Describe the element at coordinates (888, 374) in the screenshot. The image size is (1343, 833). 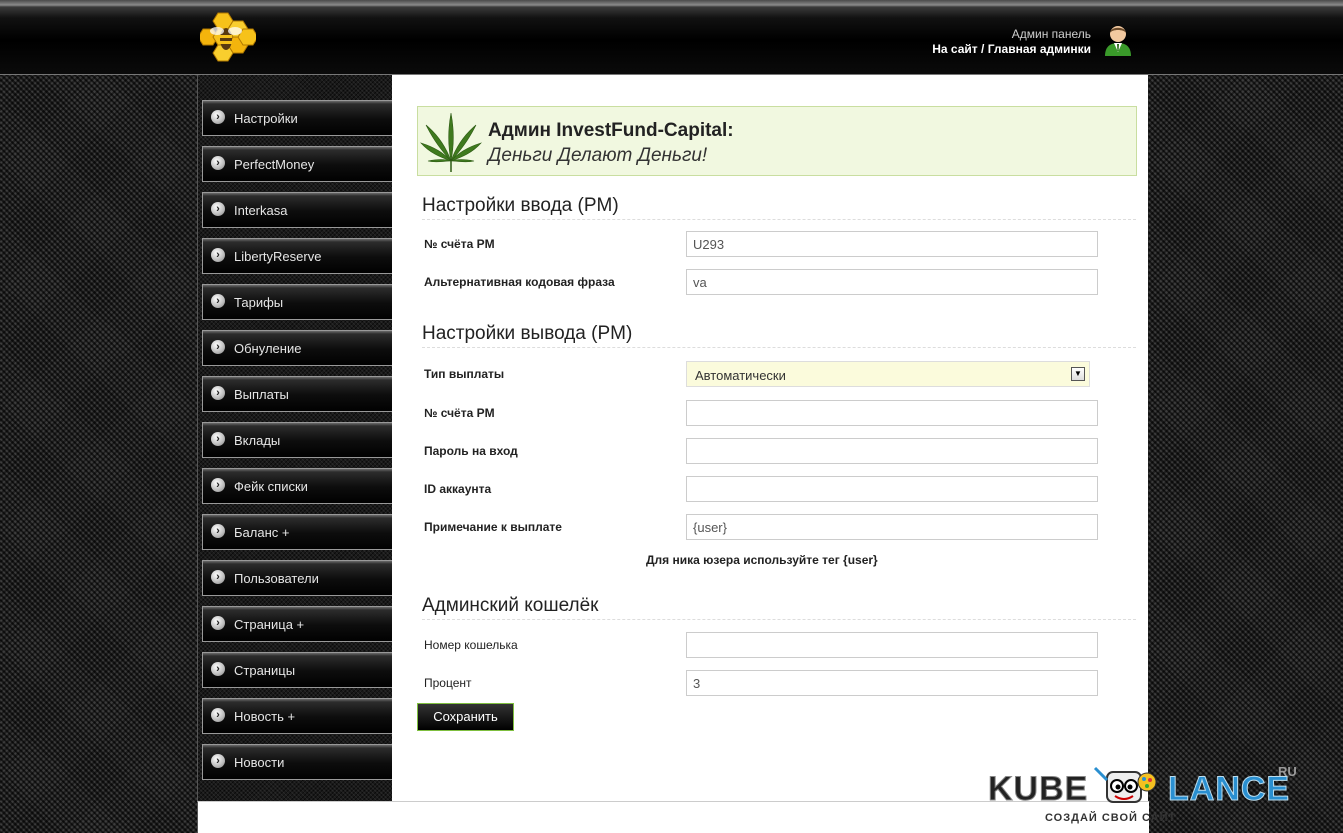
I see `payout-type-select: Автоматически ▼` at that location.